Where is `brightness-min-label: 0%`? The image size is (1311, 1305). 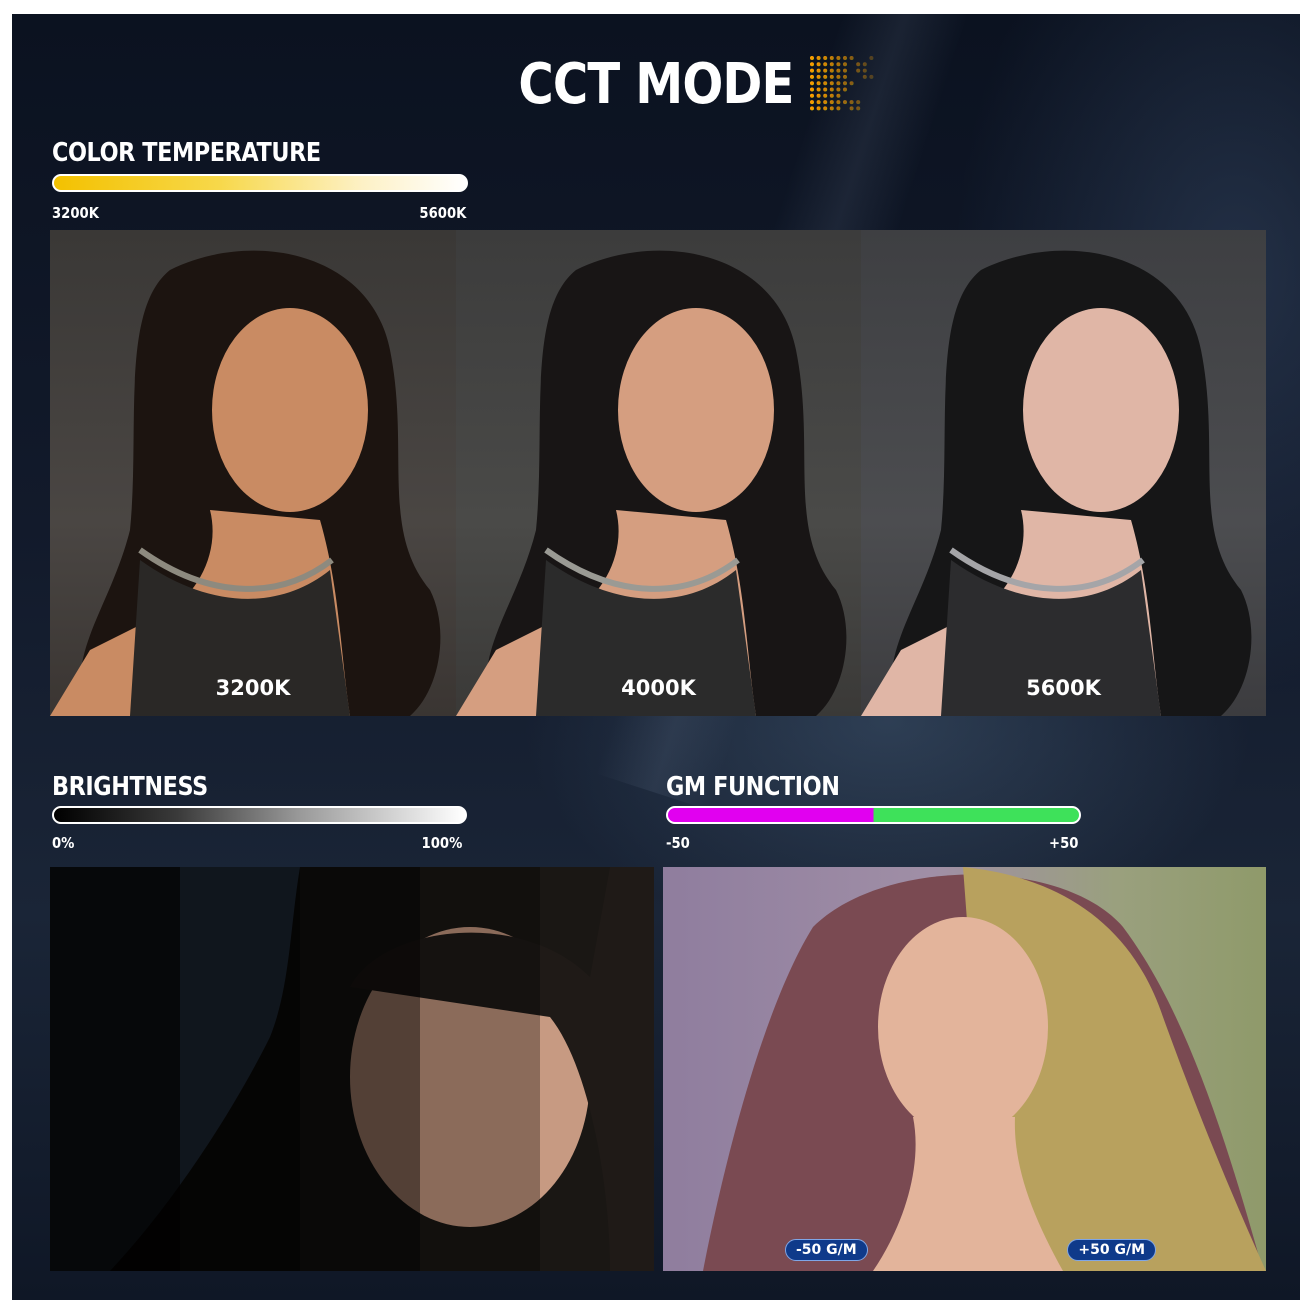 brightness-min-label: 0% is located at coordinates (63, 843).